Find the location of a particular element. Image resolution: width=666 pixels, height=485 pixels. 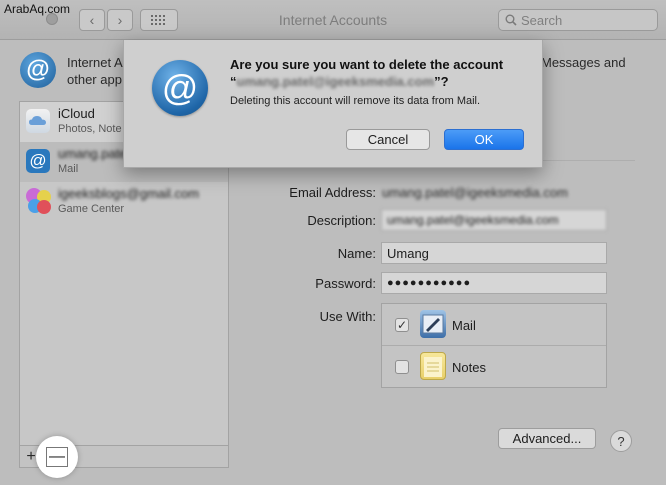

mail-app-icon is located at coordinates (433, 324).